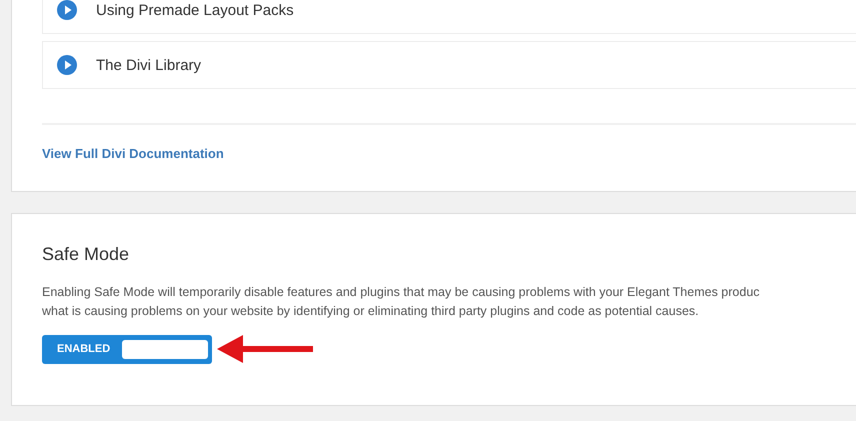 This screenshot has height=421, width=856. What do you see at coordinates (149, 65) in the screenshot?
I see `item-title: The Divi Library` at bounding box center [149, 65].